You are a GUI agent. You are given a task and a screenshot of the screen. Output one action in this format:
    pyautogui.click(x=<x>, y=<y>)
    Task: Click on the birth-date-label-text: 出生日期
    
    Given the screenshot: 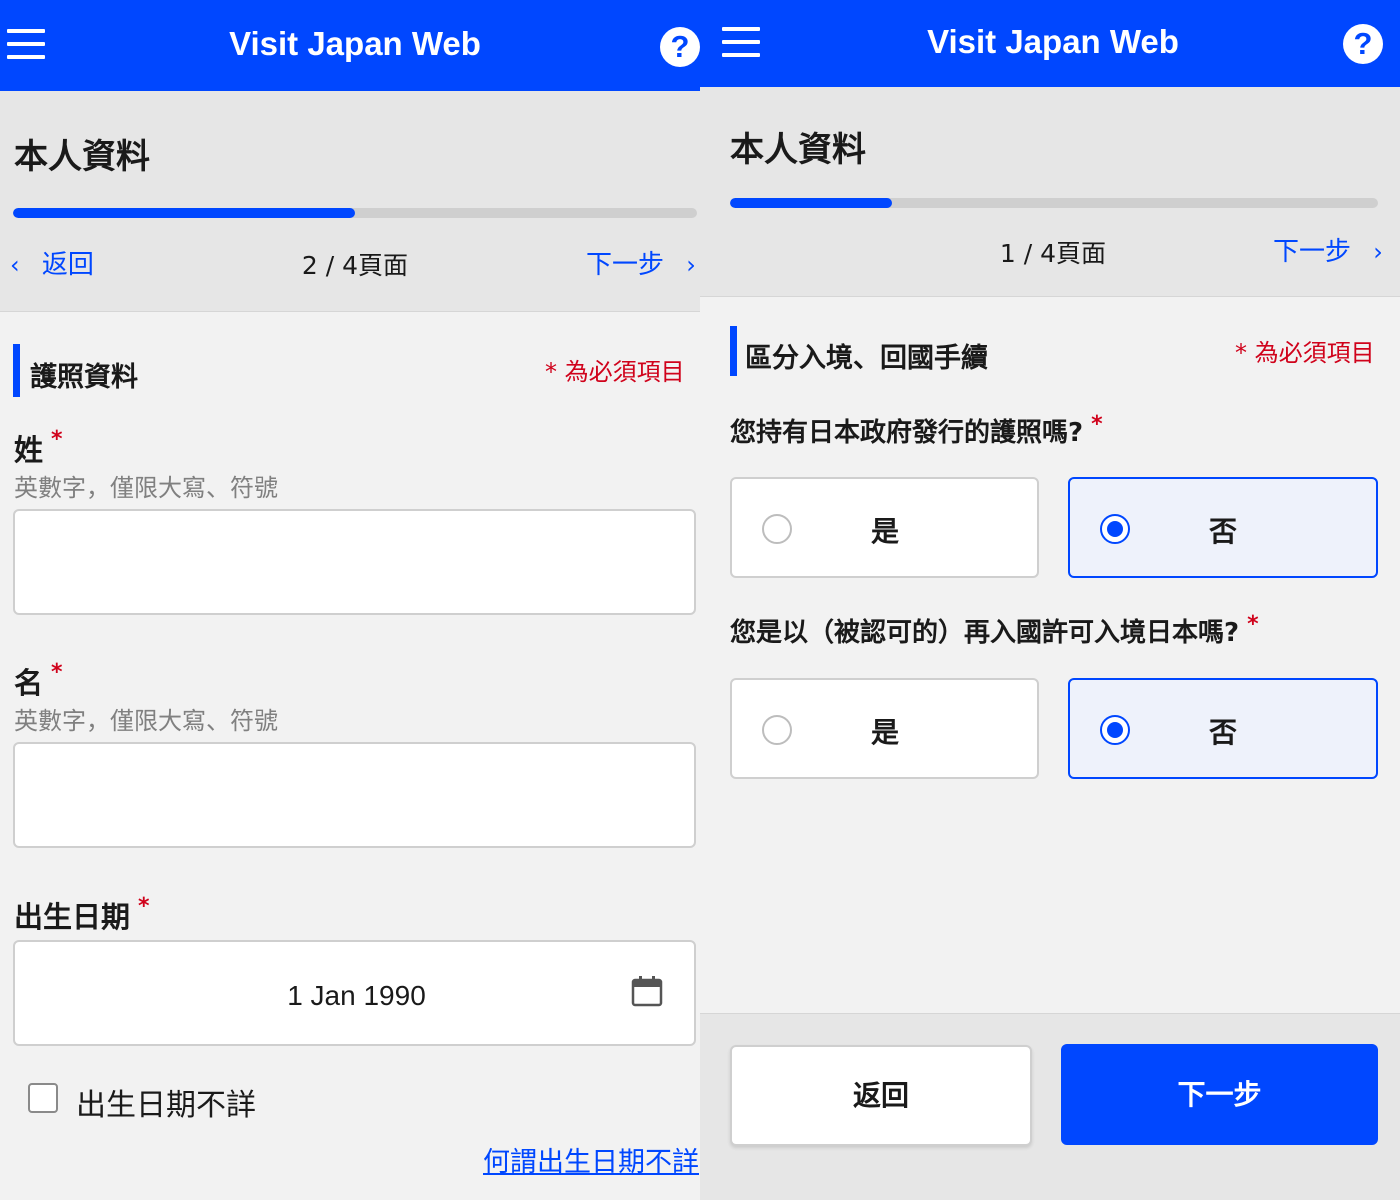 What is the action you would take?
    pyautogui.click(x=72, y=917)
    